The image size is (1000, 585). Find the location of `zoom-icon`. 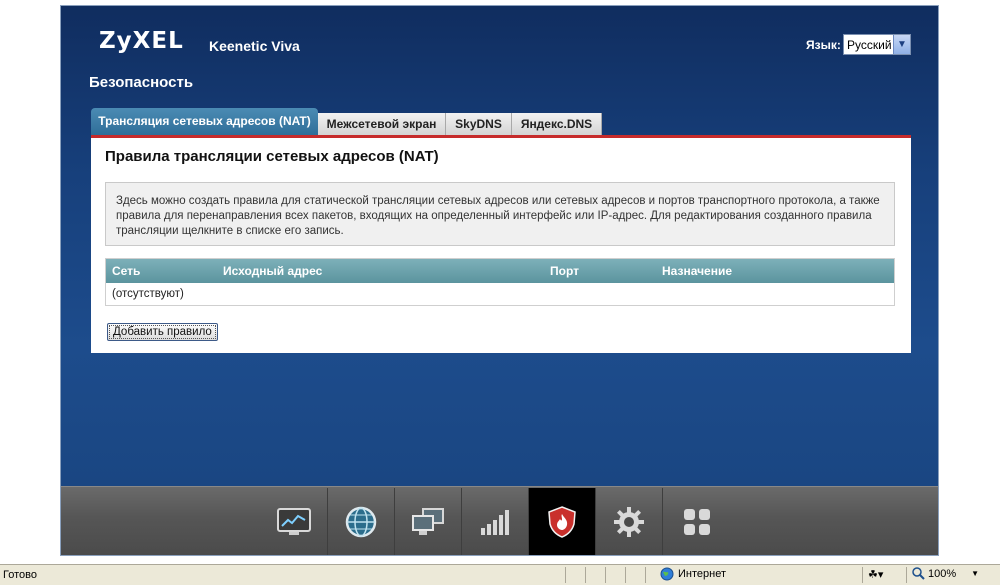

zoom-icon is located at coordinates (918, 573).